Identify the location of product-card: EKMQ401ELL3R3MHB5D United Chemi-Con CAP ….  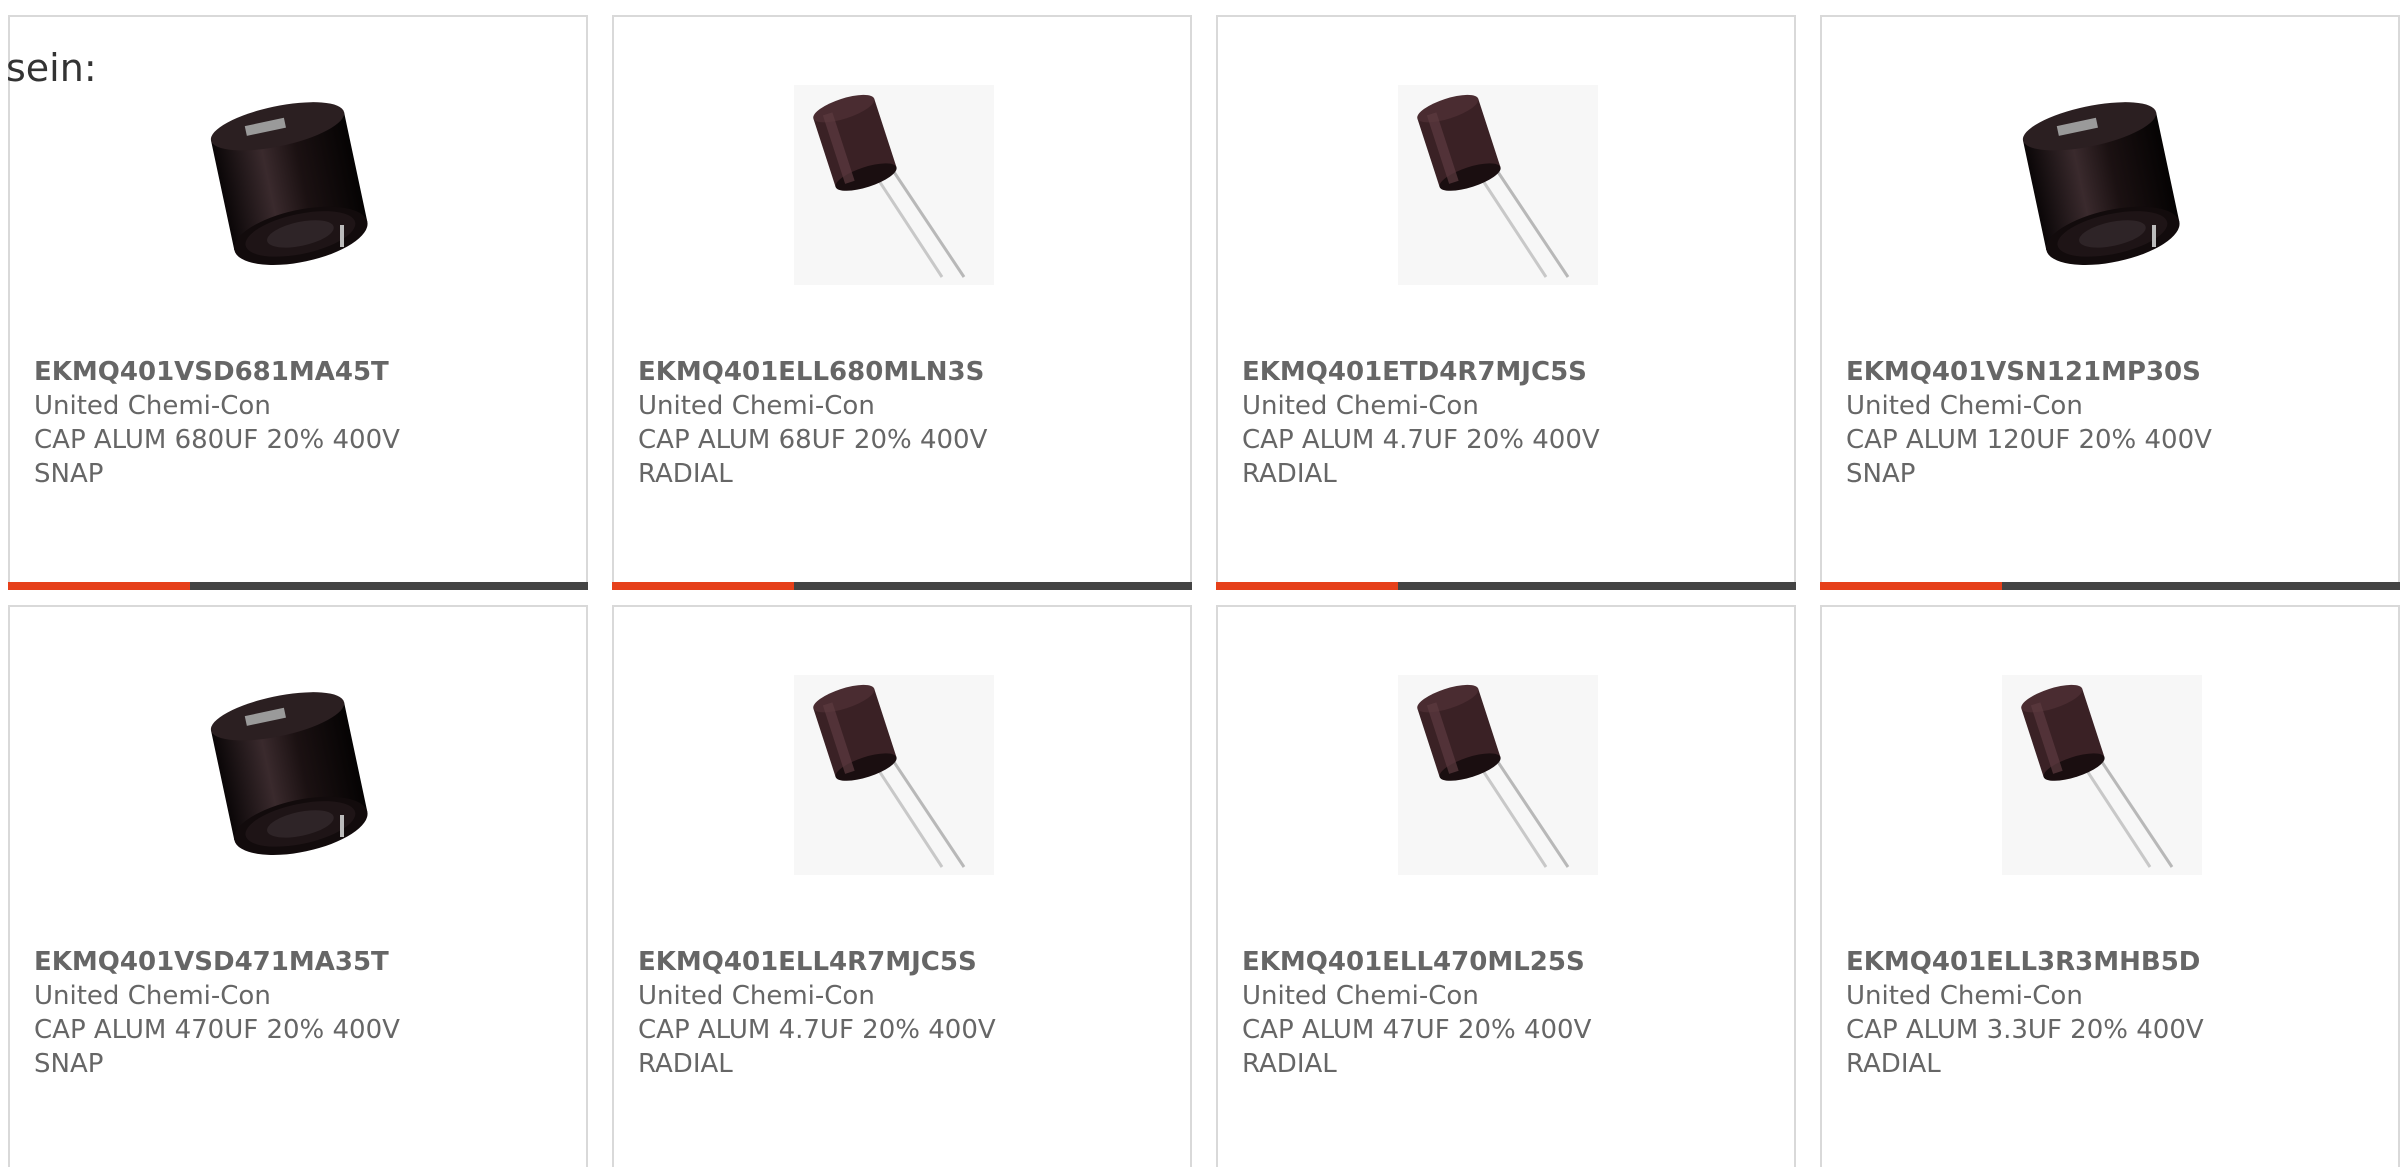
(2110, 886).